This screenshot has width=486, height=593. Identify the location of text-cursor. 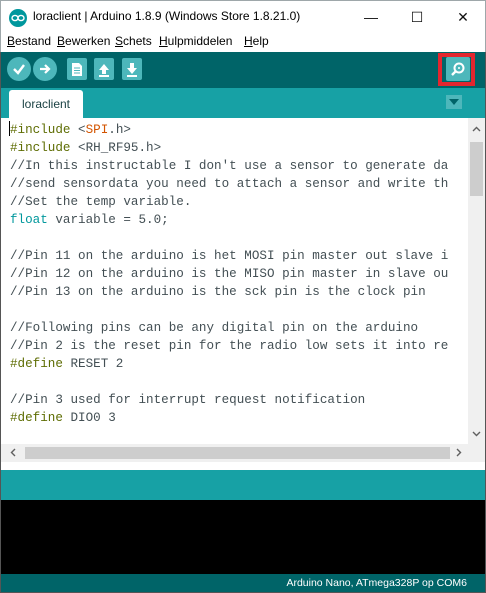
(9, 128).